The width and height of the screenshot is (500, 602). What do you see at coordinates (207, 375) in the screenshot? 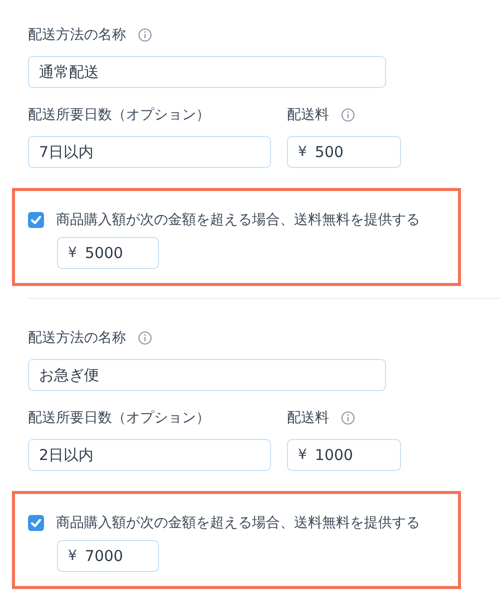
I see `name-field: お急ぎ便` at bounding box center [207, 375].